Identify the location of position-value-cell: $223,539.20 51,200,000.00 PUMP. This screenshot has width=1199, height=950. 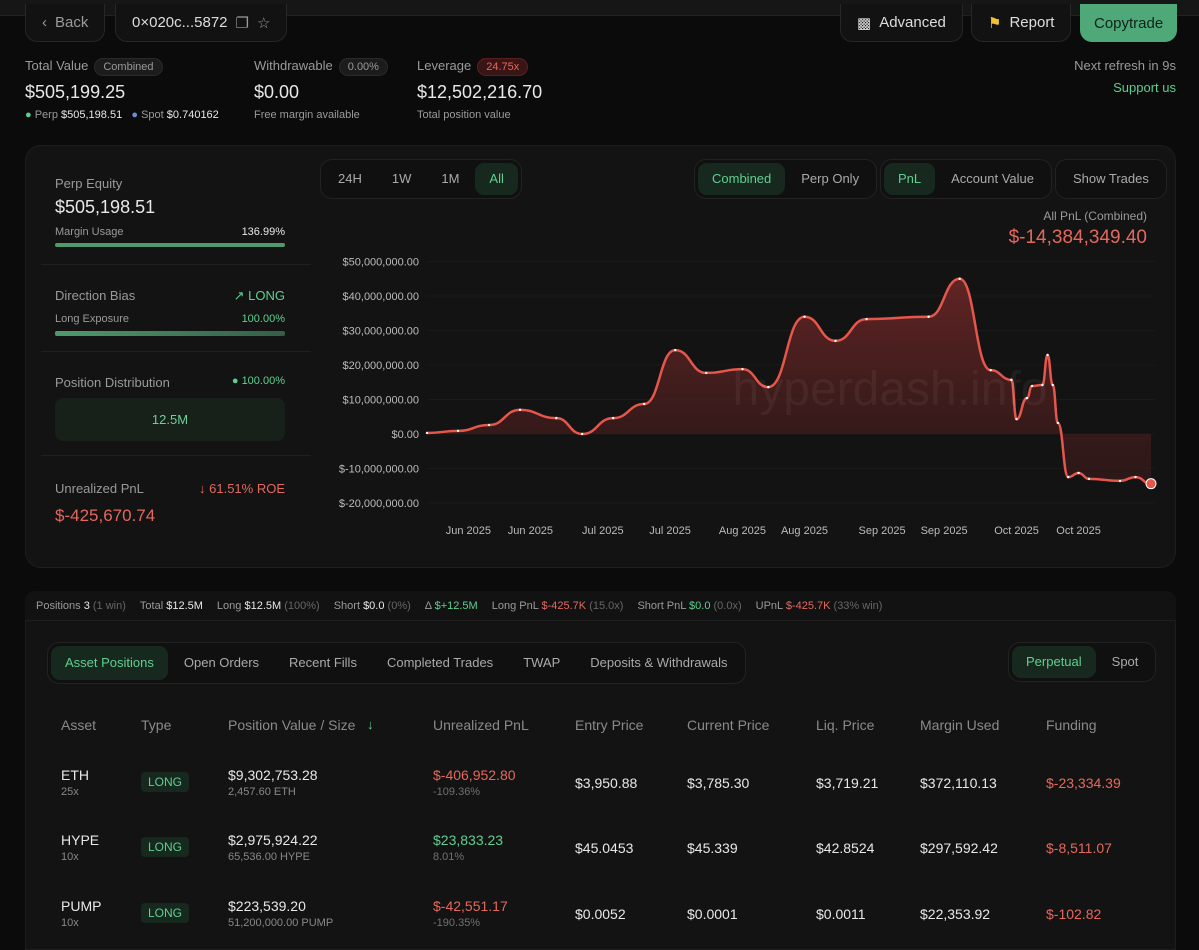
(281, 913).